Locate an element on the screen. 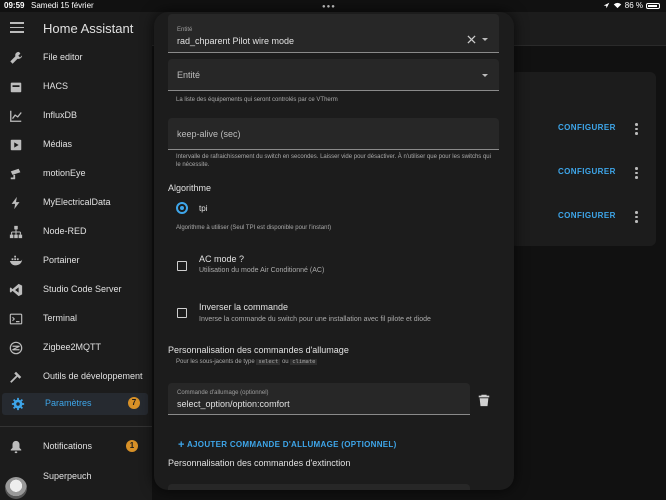 The image size is (666, 500). turnoff-command-input is located at coordinates (319, 487).